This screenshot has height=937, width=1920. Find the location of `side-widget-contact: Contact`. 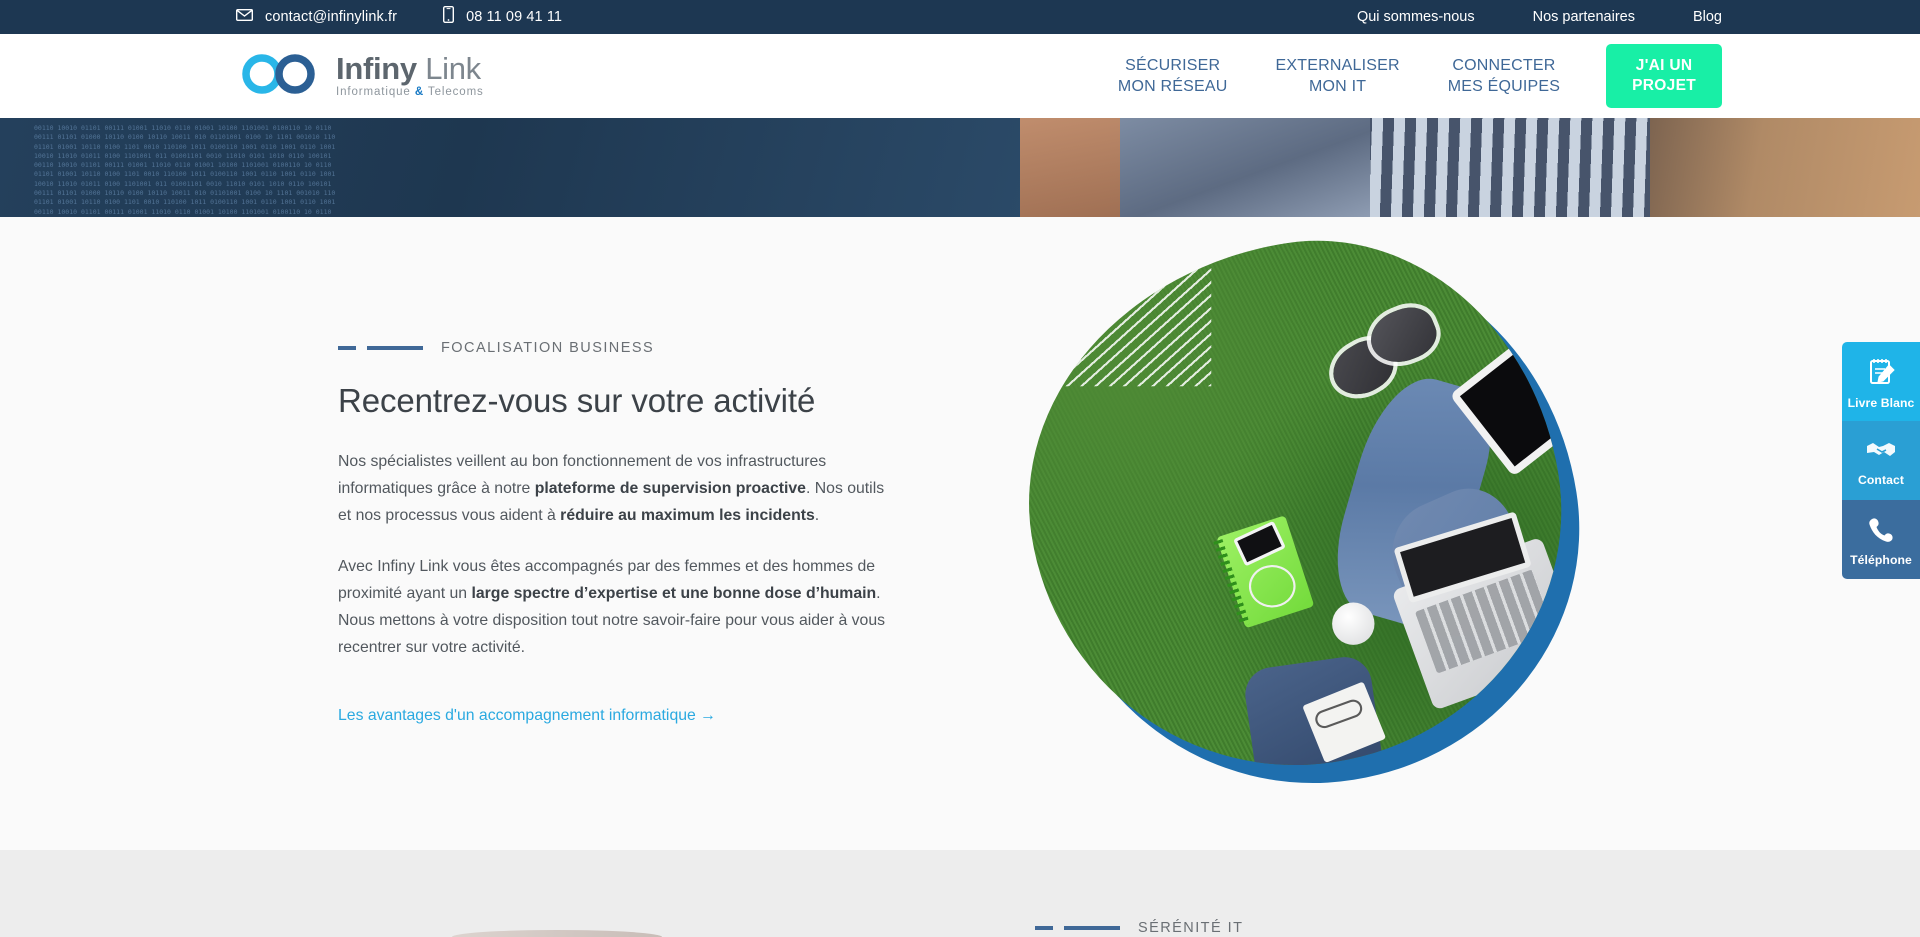

side-widget-contact: Contact is located at coordinates (1881, 460).